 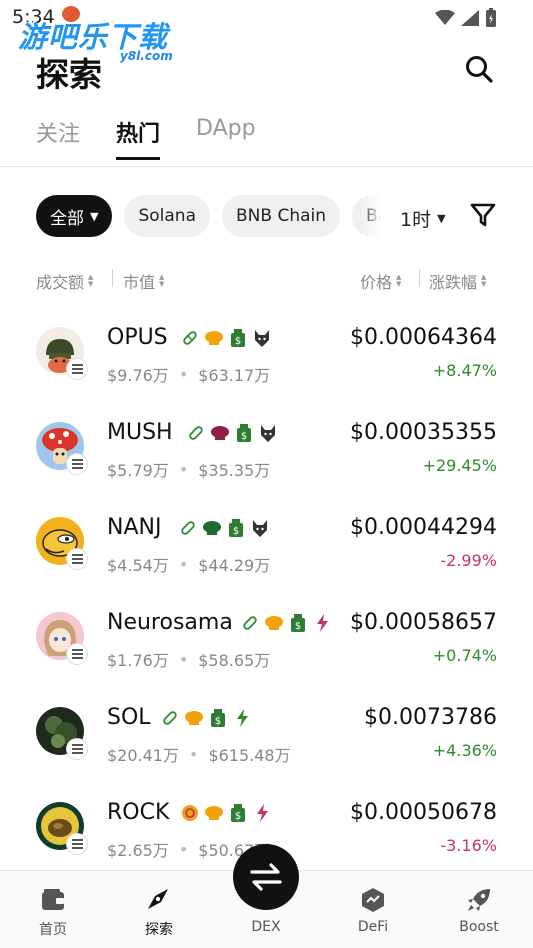 I want to click on token-price: $0.00058657, so click(x=423, y=622).